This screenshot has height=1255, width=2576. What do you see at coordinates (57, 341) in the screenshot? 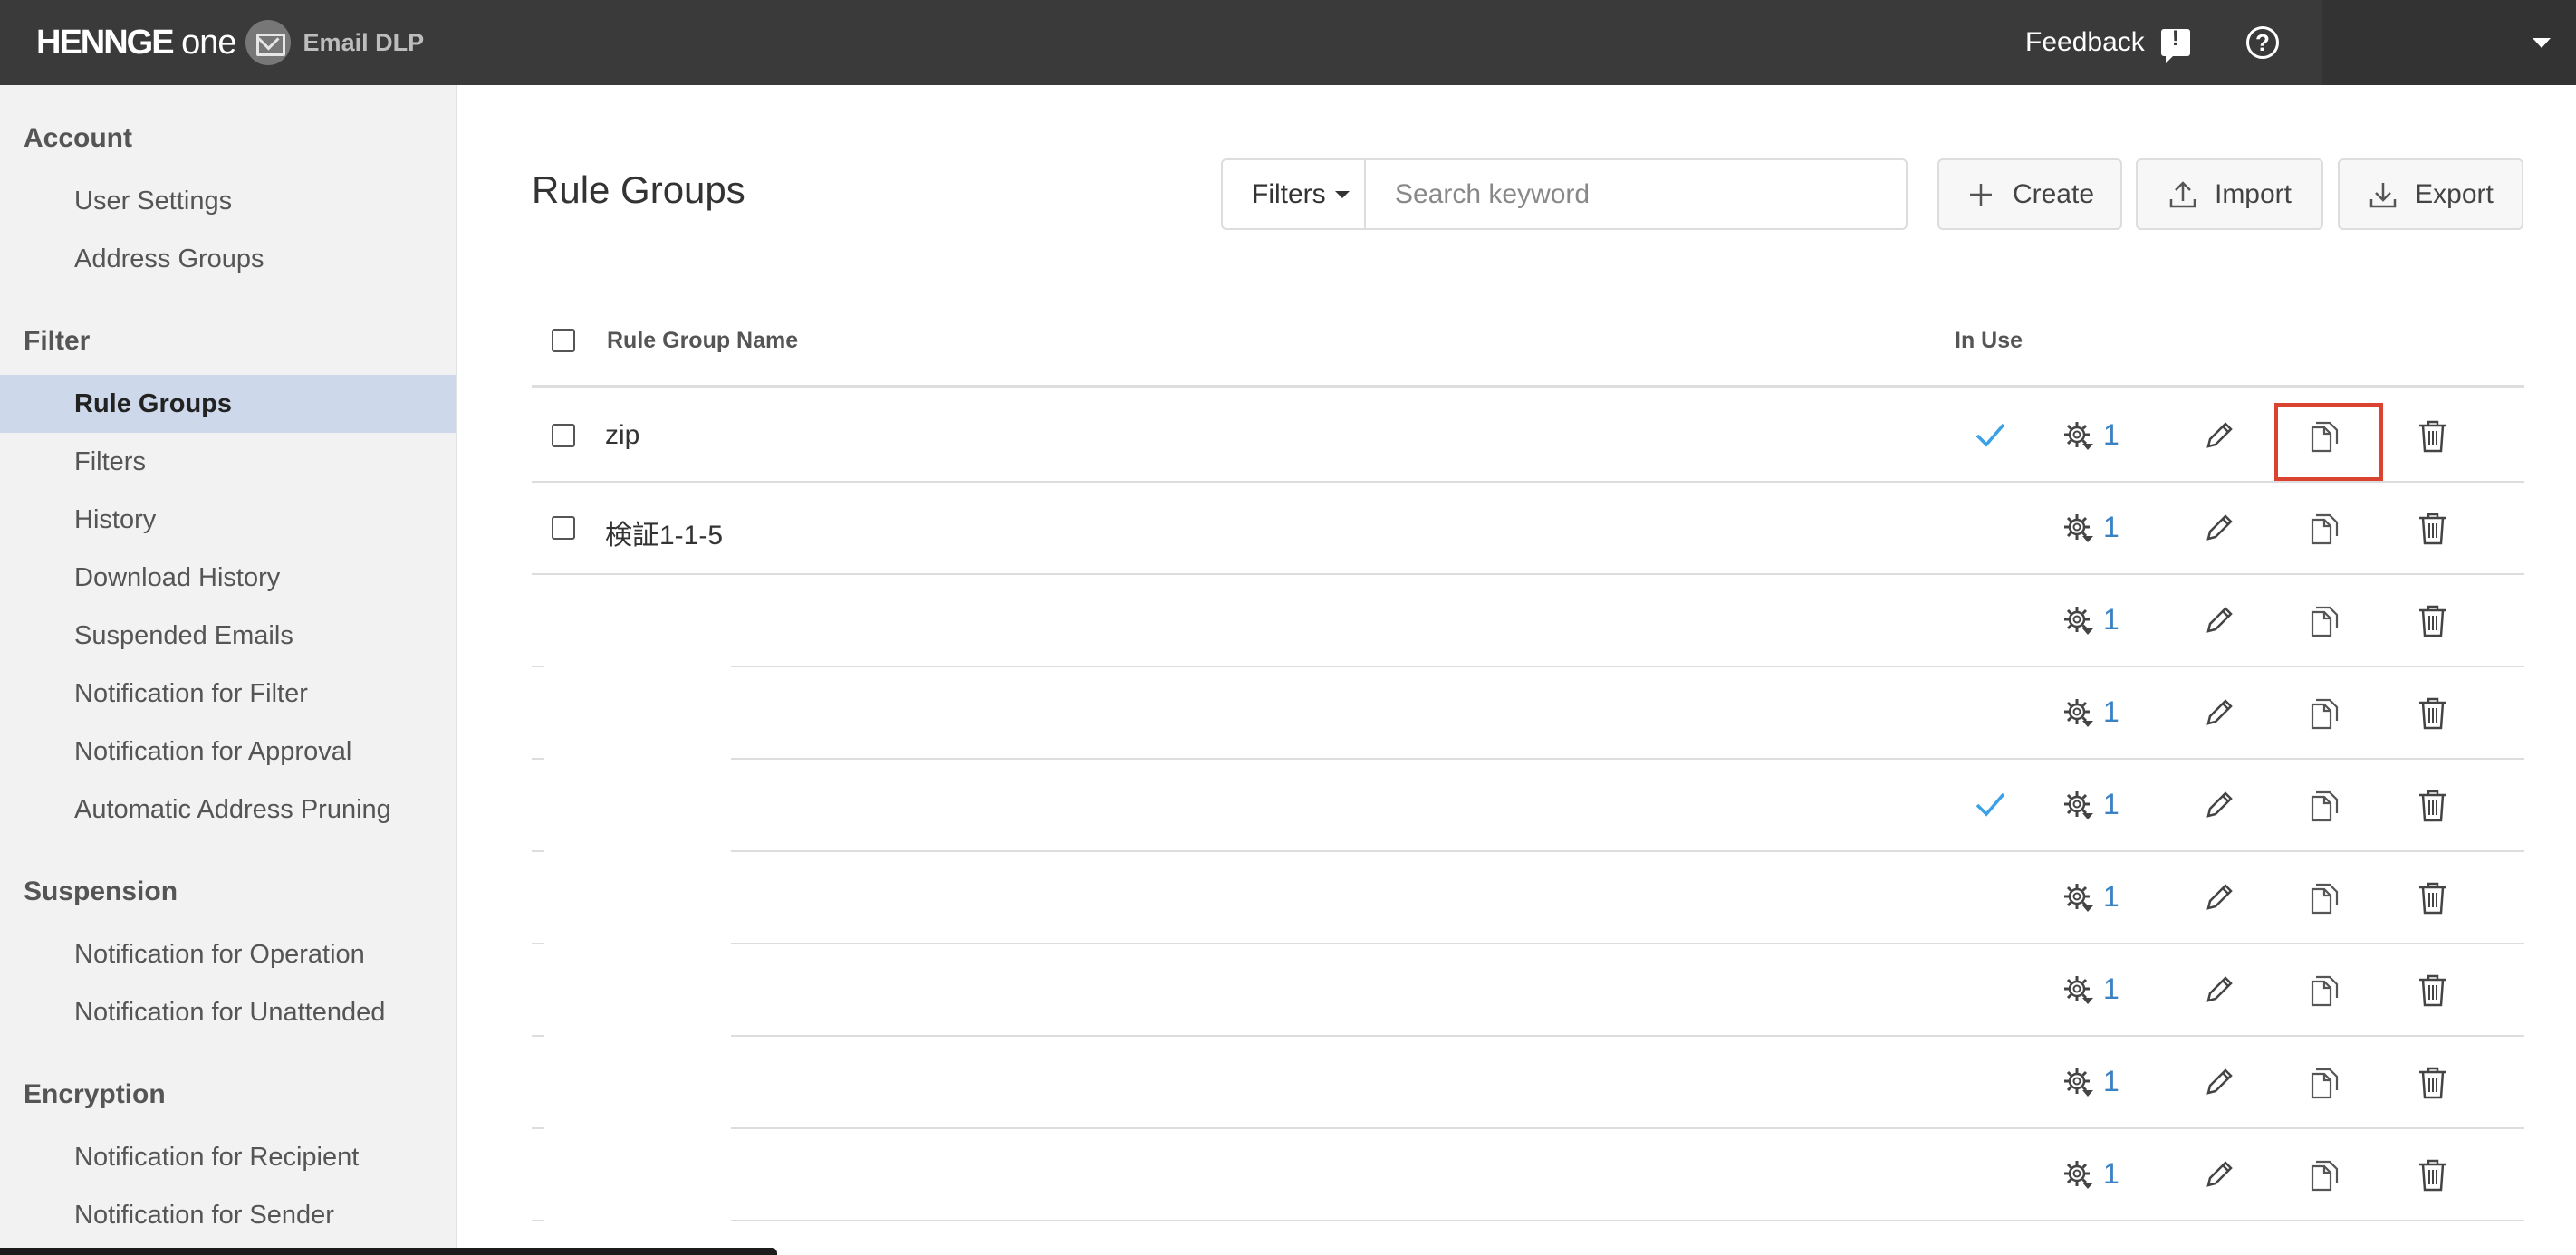
I see `section-filter: Filter` at bounding box center [57, 341].